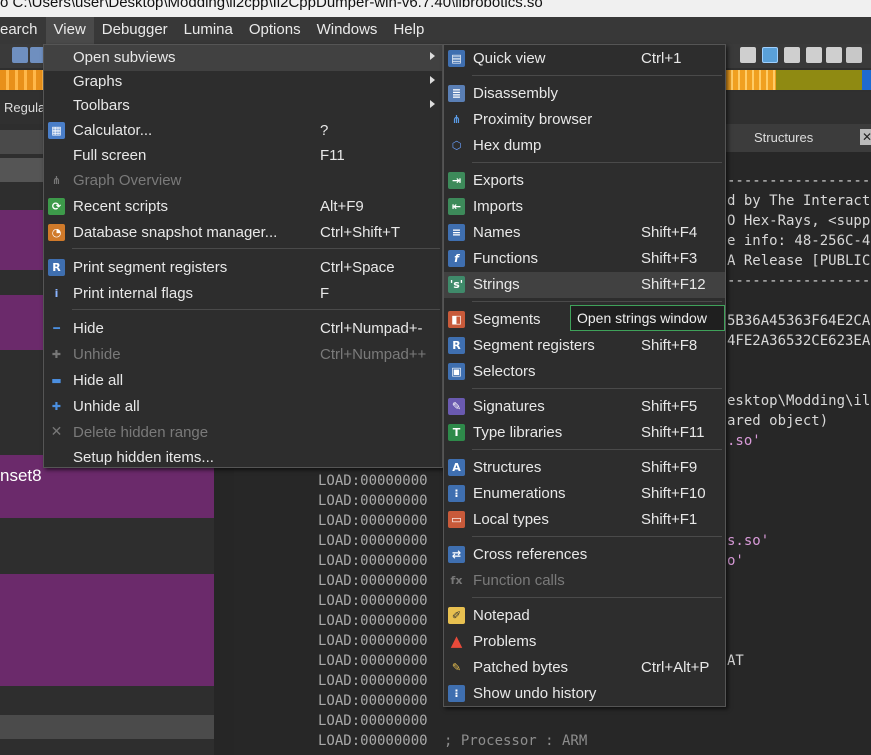 The height and width of the screenshot is (755, 871). Describe the element at coordinates (243, 156) in the screenshot. I see `menu-item-full-screen: Full screen F11` at that location.